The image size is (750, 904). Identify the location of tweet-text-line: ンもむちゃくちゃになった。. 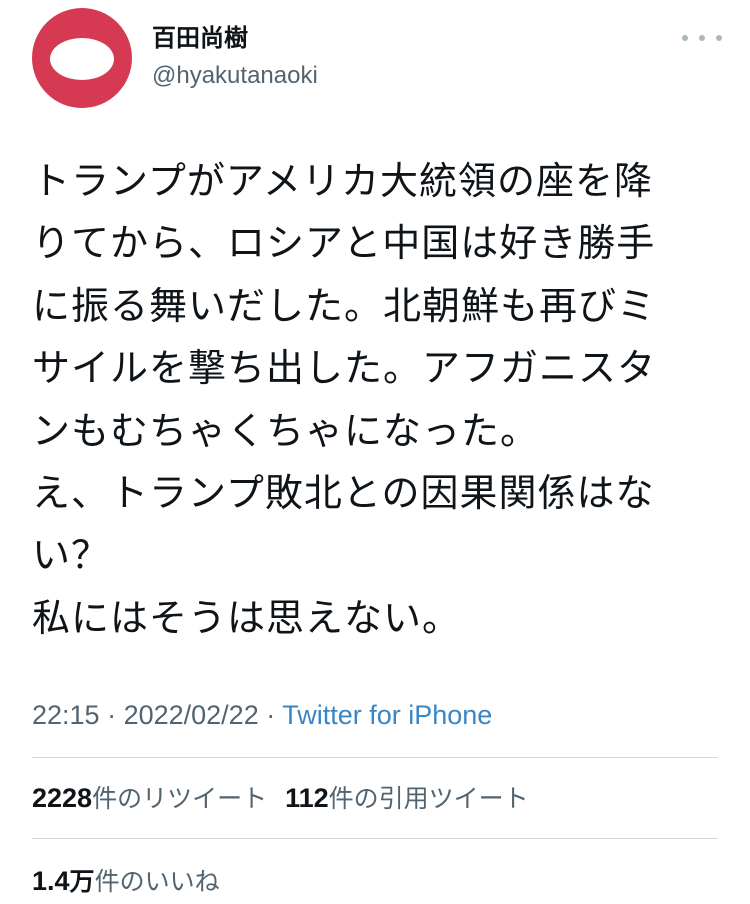
(286, 430).